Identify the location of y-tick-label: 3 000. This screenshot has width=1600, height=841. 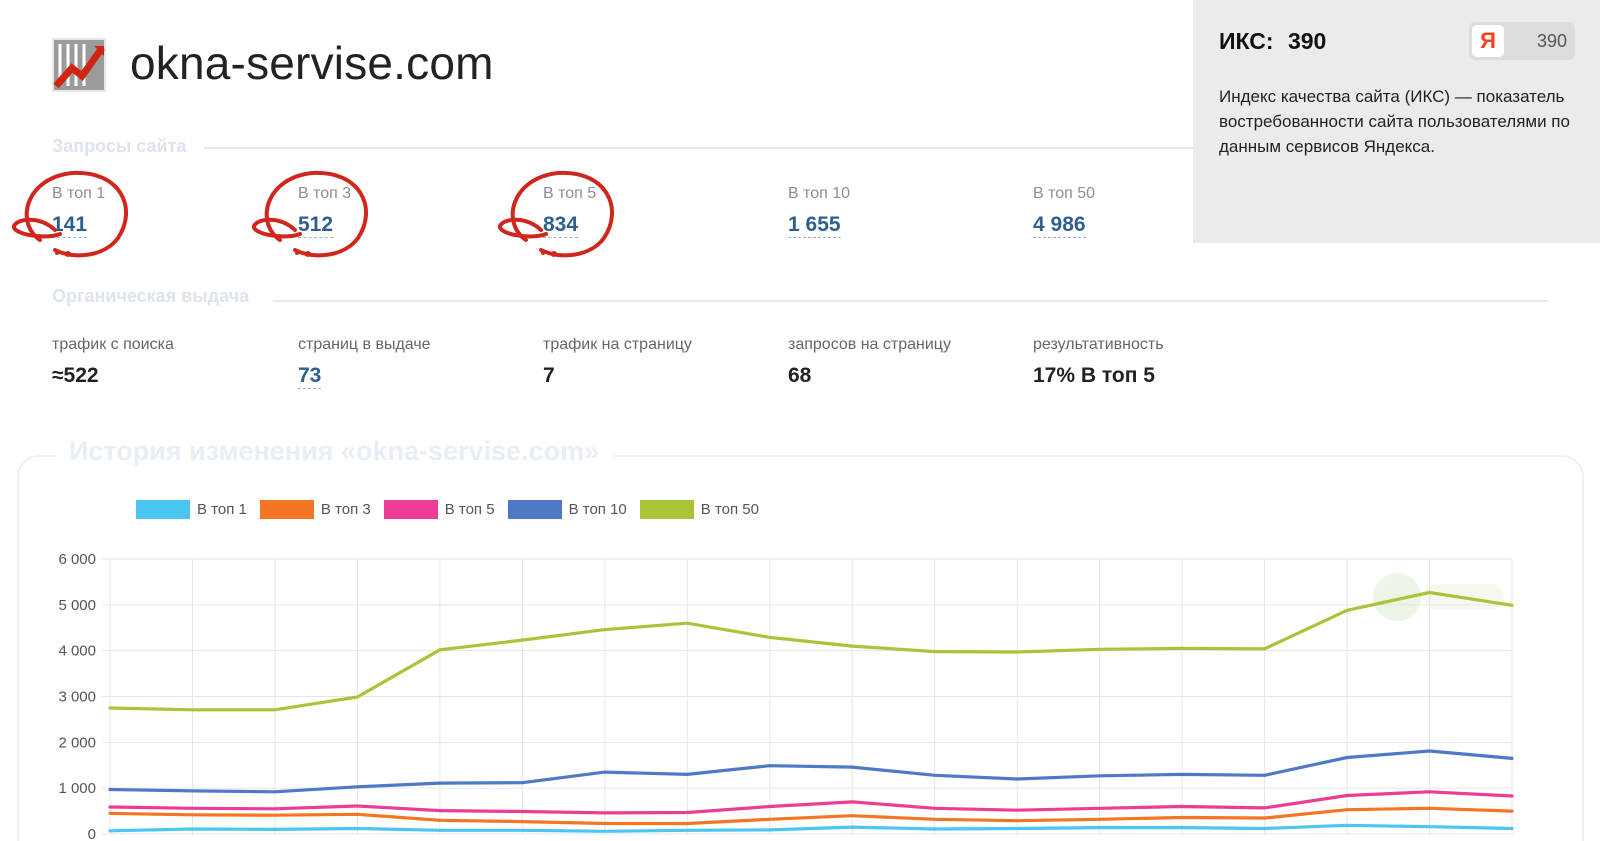
(77, 697).